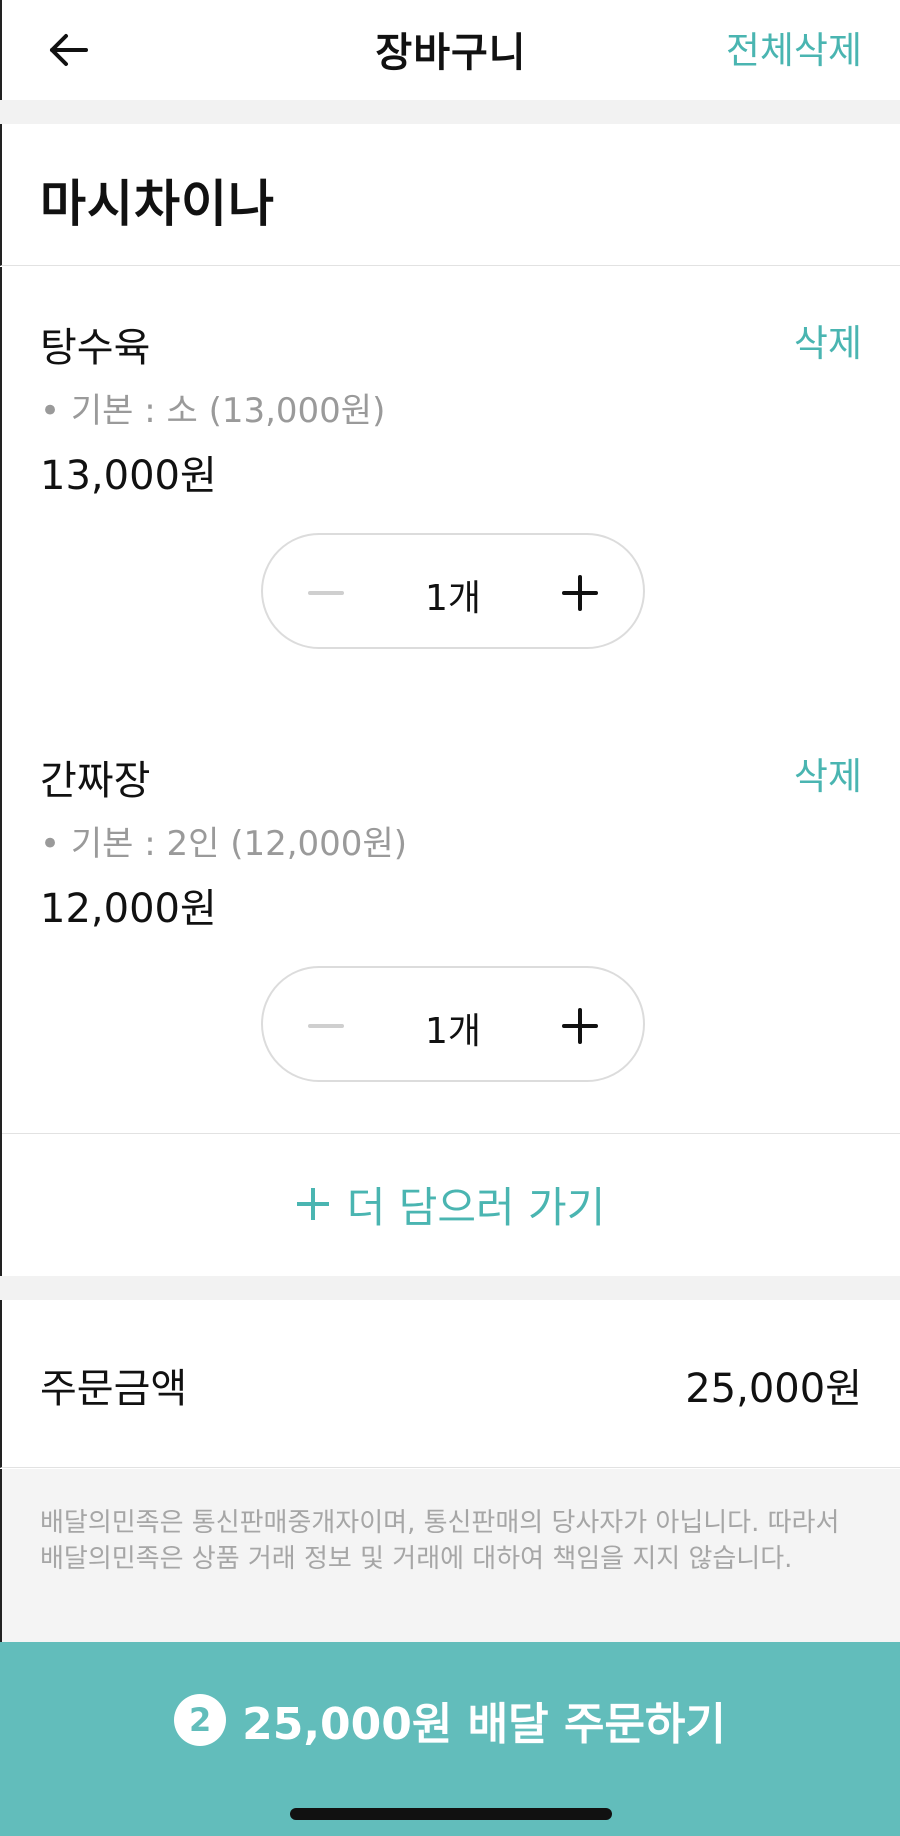 This screenshot has height=1836, width=900. I want to click on add-more-label: 더 담으러 가기, so click(476, 1207).